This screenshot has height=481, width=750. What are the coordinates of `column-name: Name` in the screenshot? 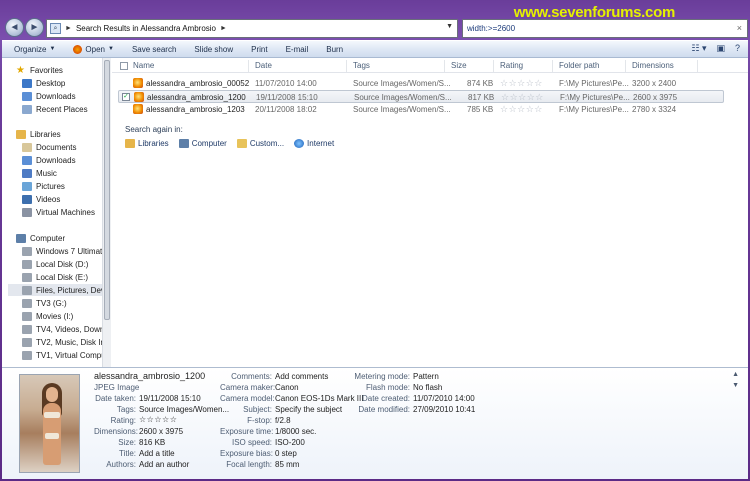 It's located at (143, 65).